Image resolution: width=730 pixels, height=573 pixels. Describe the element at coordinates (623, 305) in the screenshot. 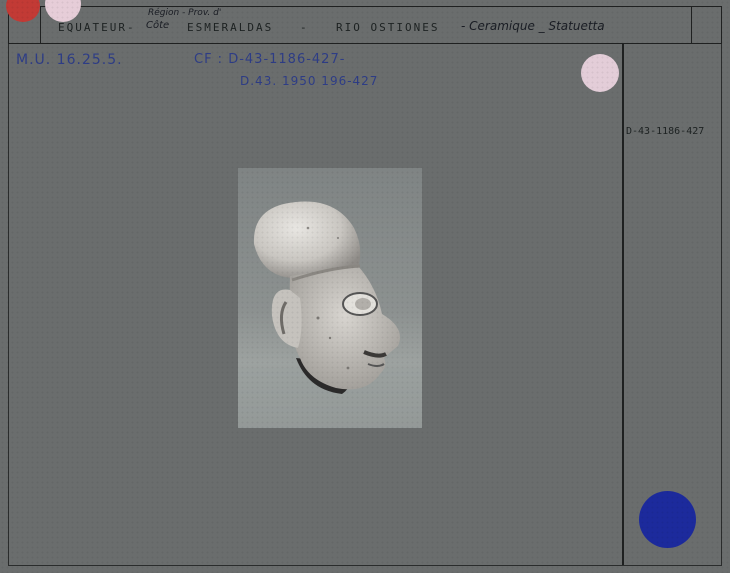

I see `column-divider` at that location.